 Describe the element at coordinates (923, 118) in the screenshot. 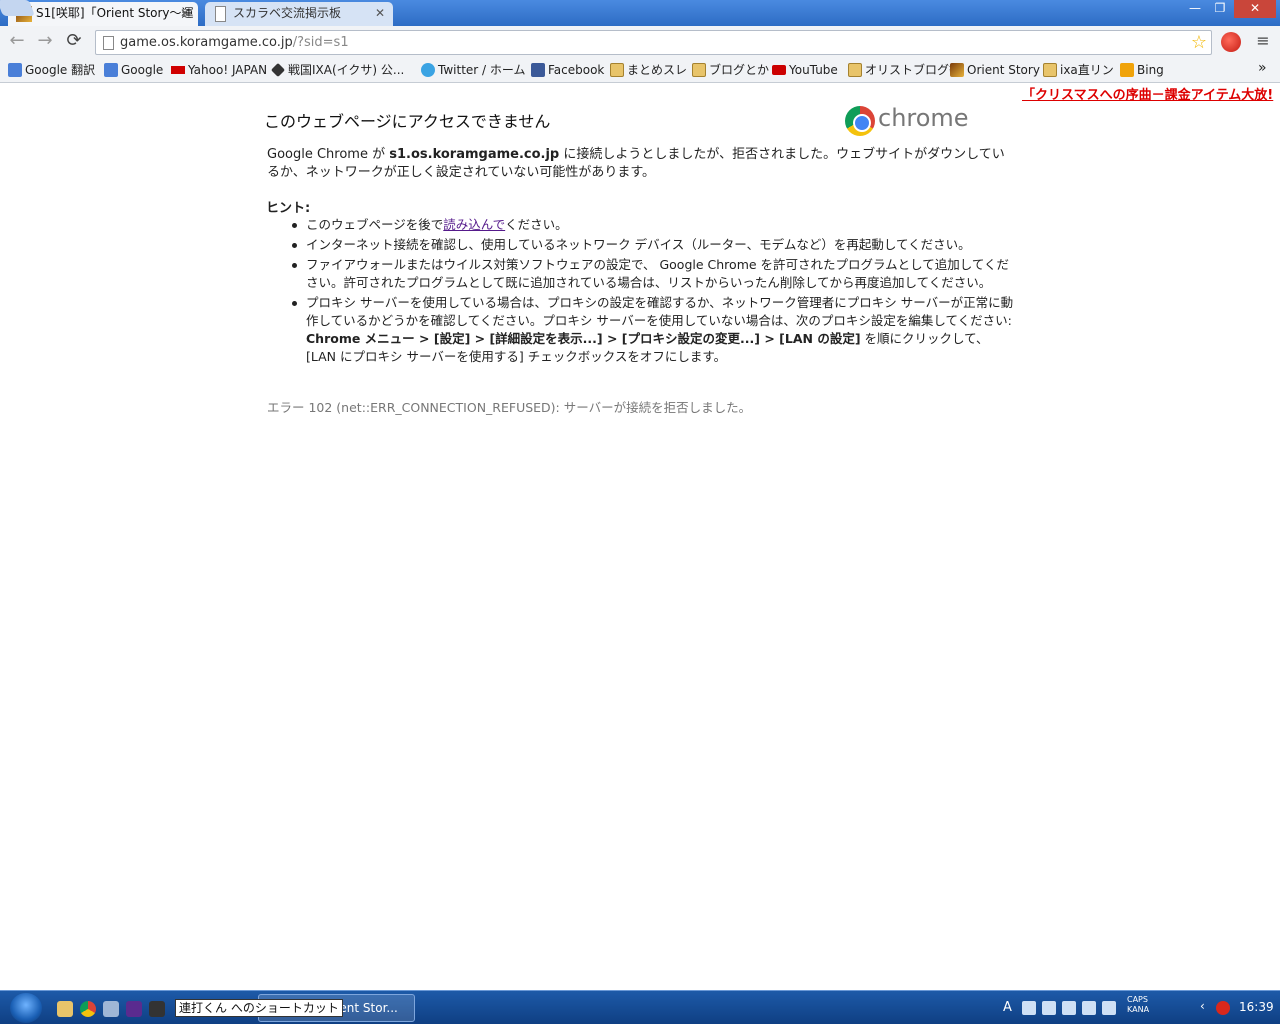

I see `chrome-wordmark: chrome` at that location.